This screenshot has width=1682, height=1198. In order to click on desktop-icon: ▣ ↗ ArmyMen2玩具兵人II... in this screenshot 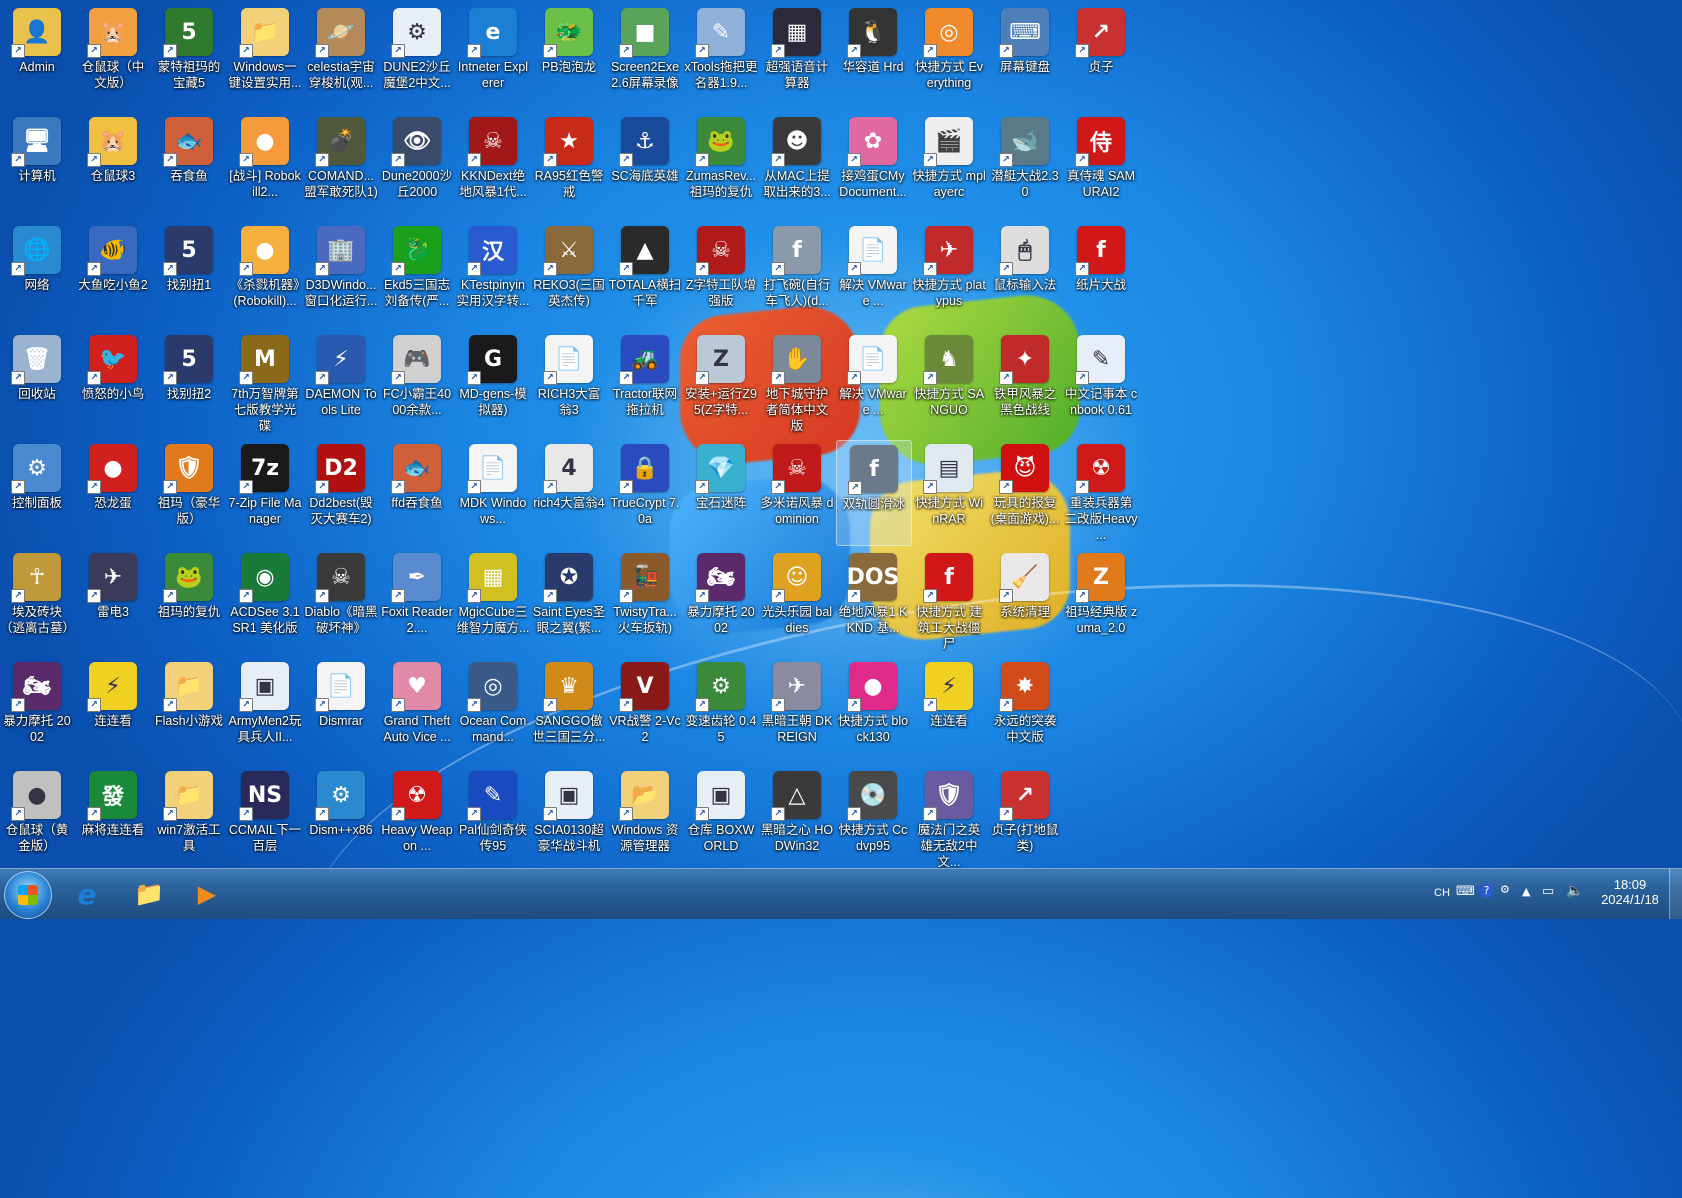, I will do `click(265, 710)`.